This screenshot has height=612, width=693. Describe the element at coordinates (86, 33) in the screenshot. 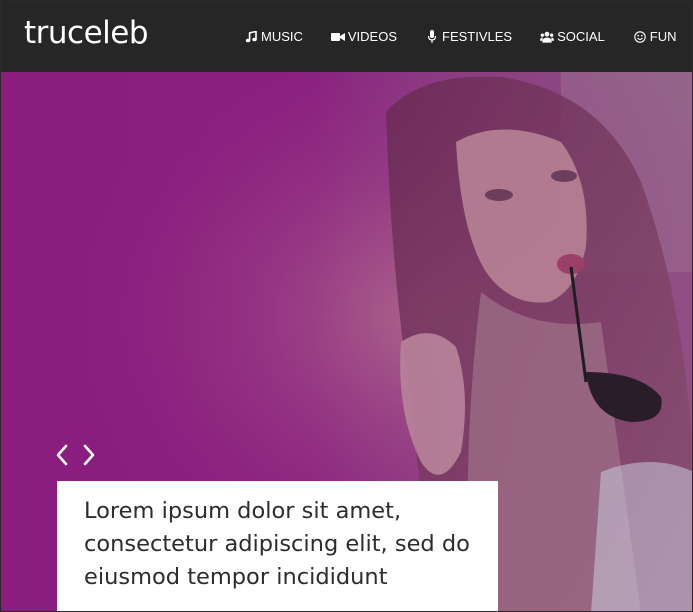

I see `site-logo: truceleb` at that location.